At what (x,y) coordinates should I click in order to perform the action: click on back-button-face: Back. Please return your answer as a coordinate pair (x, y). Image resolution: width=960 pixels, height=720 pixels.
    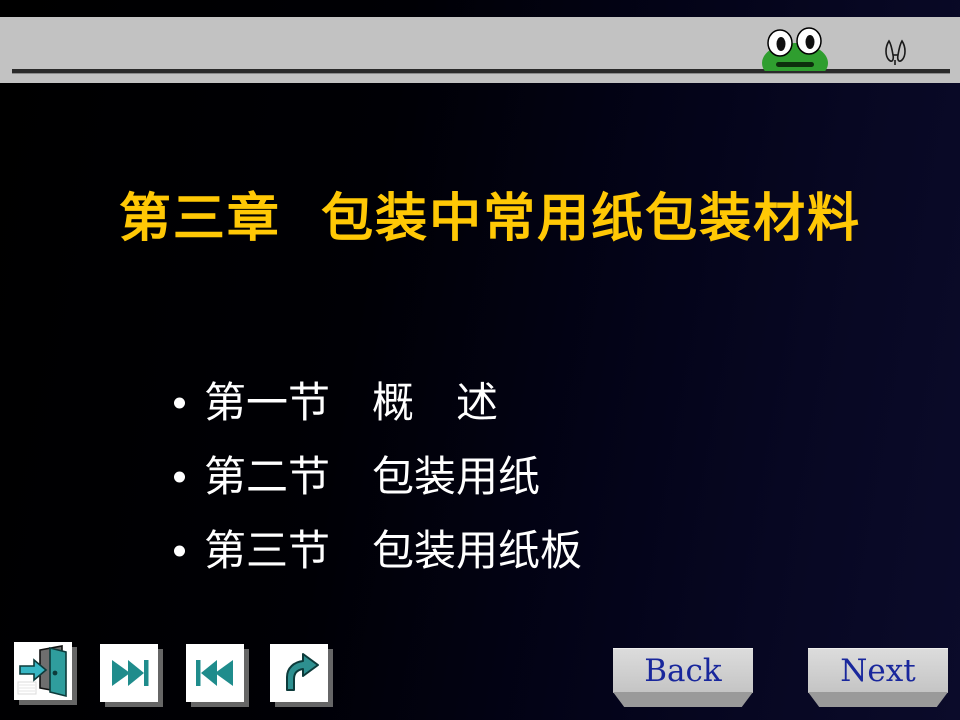
    Looking at the image, I should click on (683, 670).